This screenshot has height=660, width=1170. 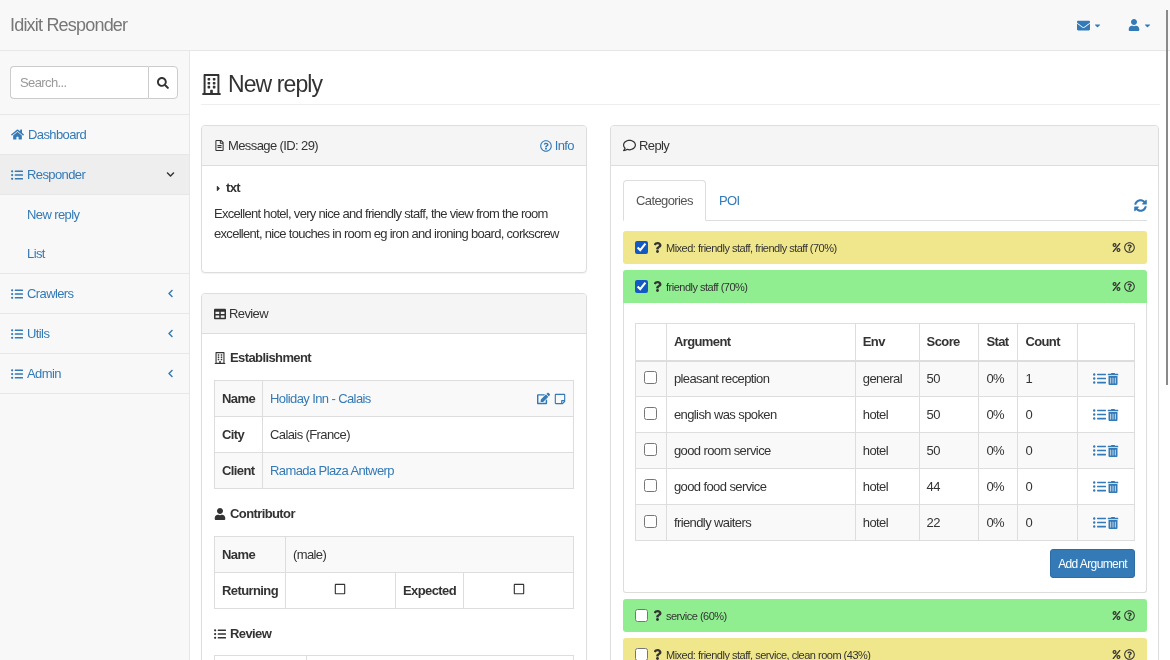 I want to click on speech-bubble-icon, so click(x=629, y=145).